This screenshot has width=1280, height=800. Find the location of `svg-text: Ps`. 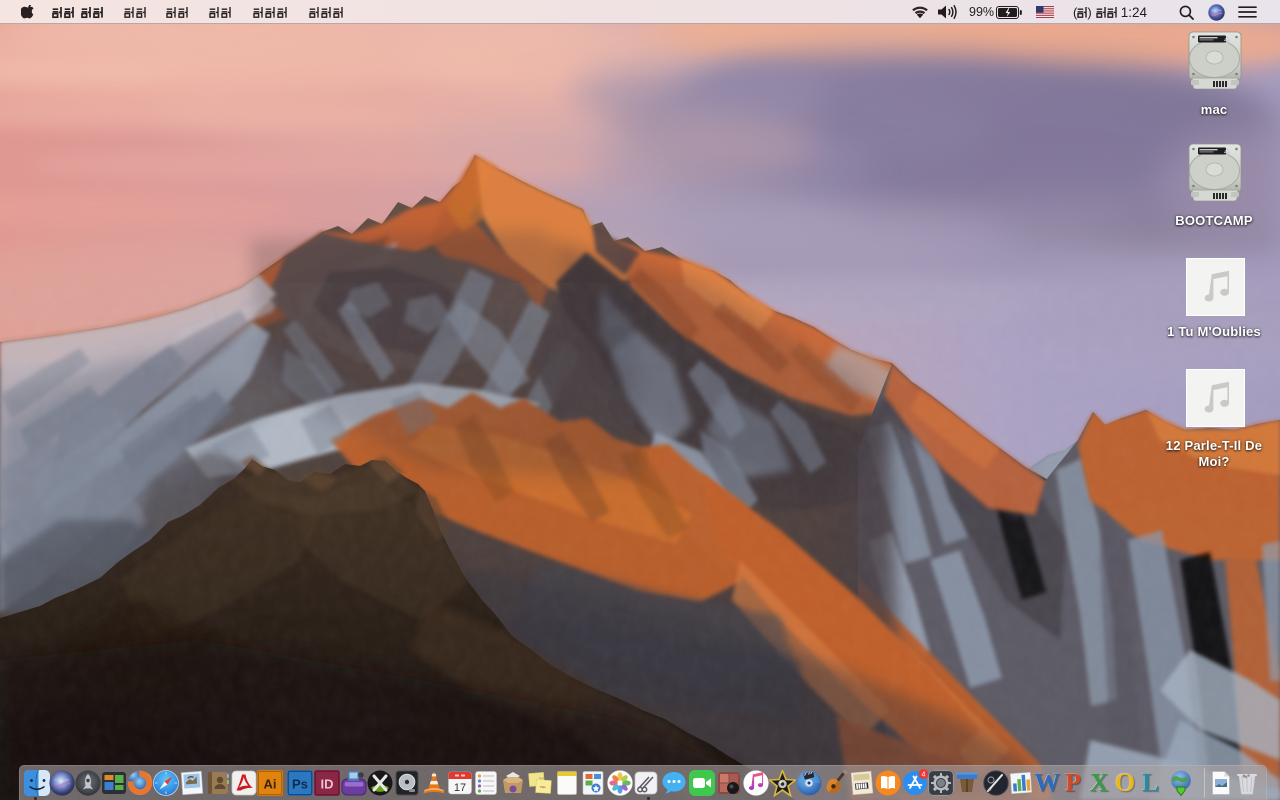

svg-text: Ps is located at coordinates (300, 784).